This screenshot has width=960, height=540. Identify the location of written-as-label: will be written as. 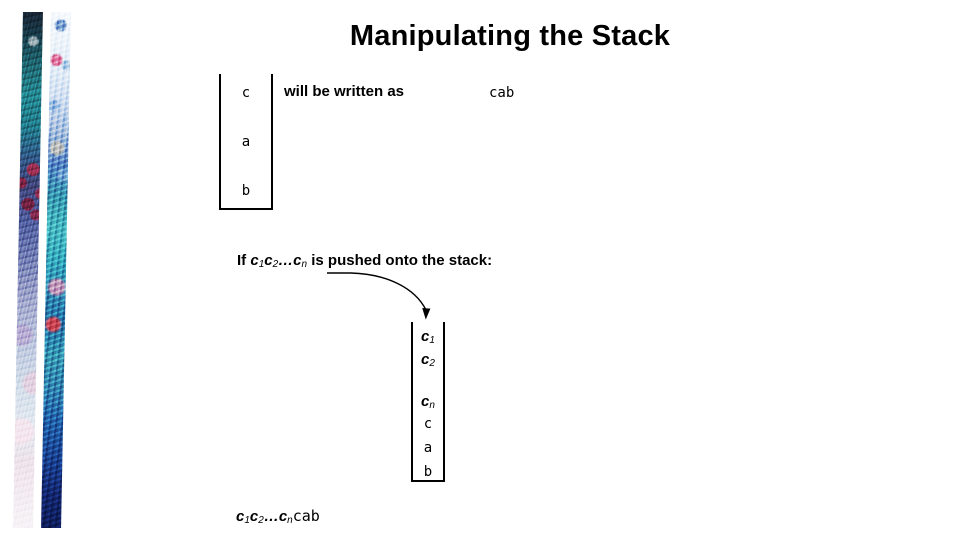
(344, 91).